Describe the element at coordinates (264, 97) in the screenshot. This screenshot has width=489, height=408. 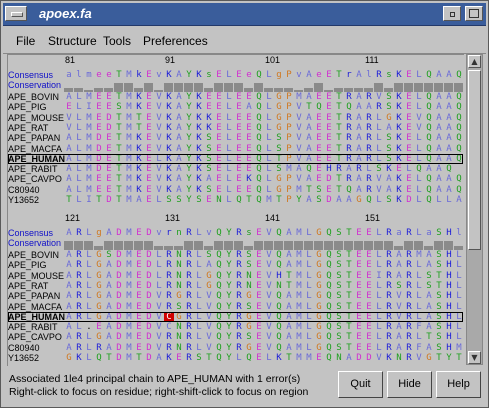
I see `sequence-row: ALMEETMKEVKAYKEELEEQLGPMAEETRARVSKELQAAQ` at that location.